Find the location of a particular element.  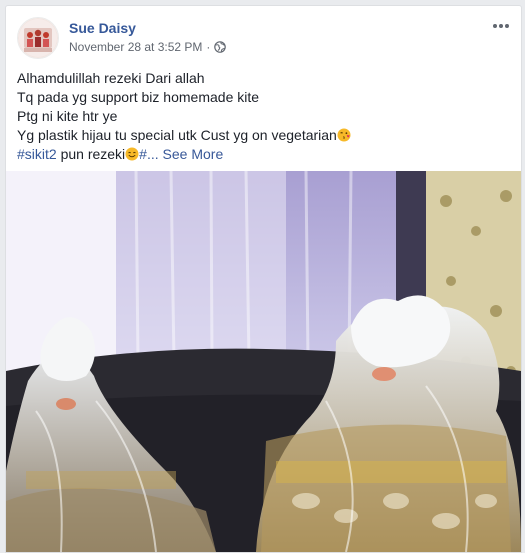

avatar is located at coordinates (38, 38).